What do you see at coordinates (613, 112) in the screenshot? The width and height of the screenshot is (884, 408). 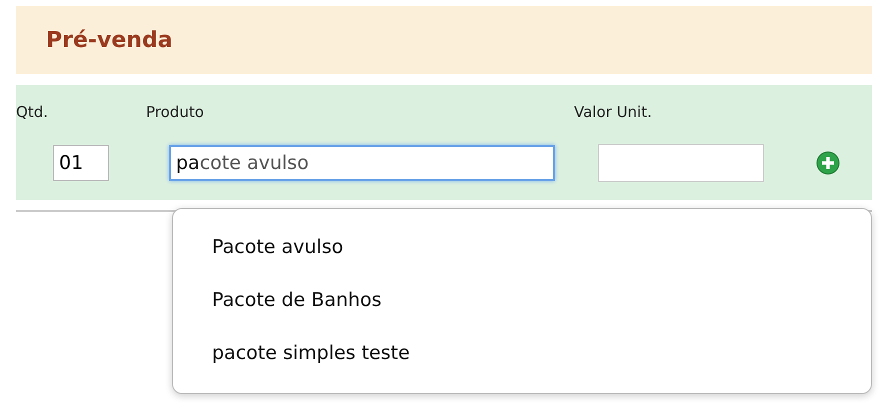 I see `column-label: Valor Unit.` at bounding box center [613, 112].